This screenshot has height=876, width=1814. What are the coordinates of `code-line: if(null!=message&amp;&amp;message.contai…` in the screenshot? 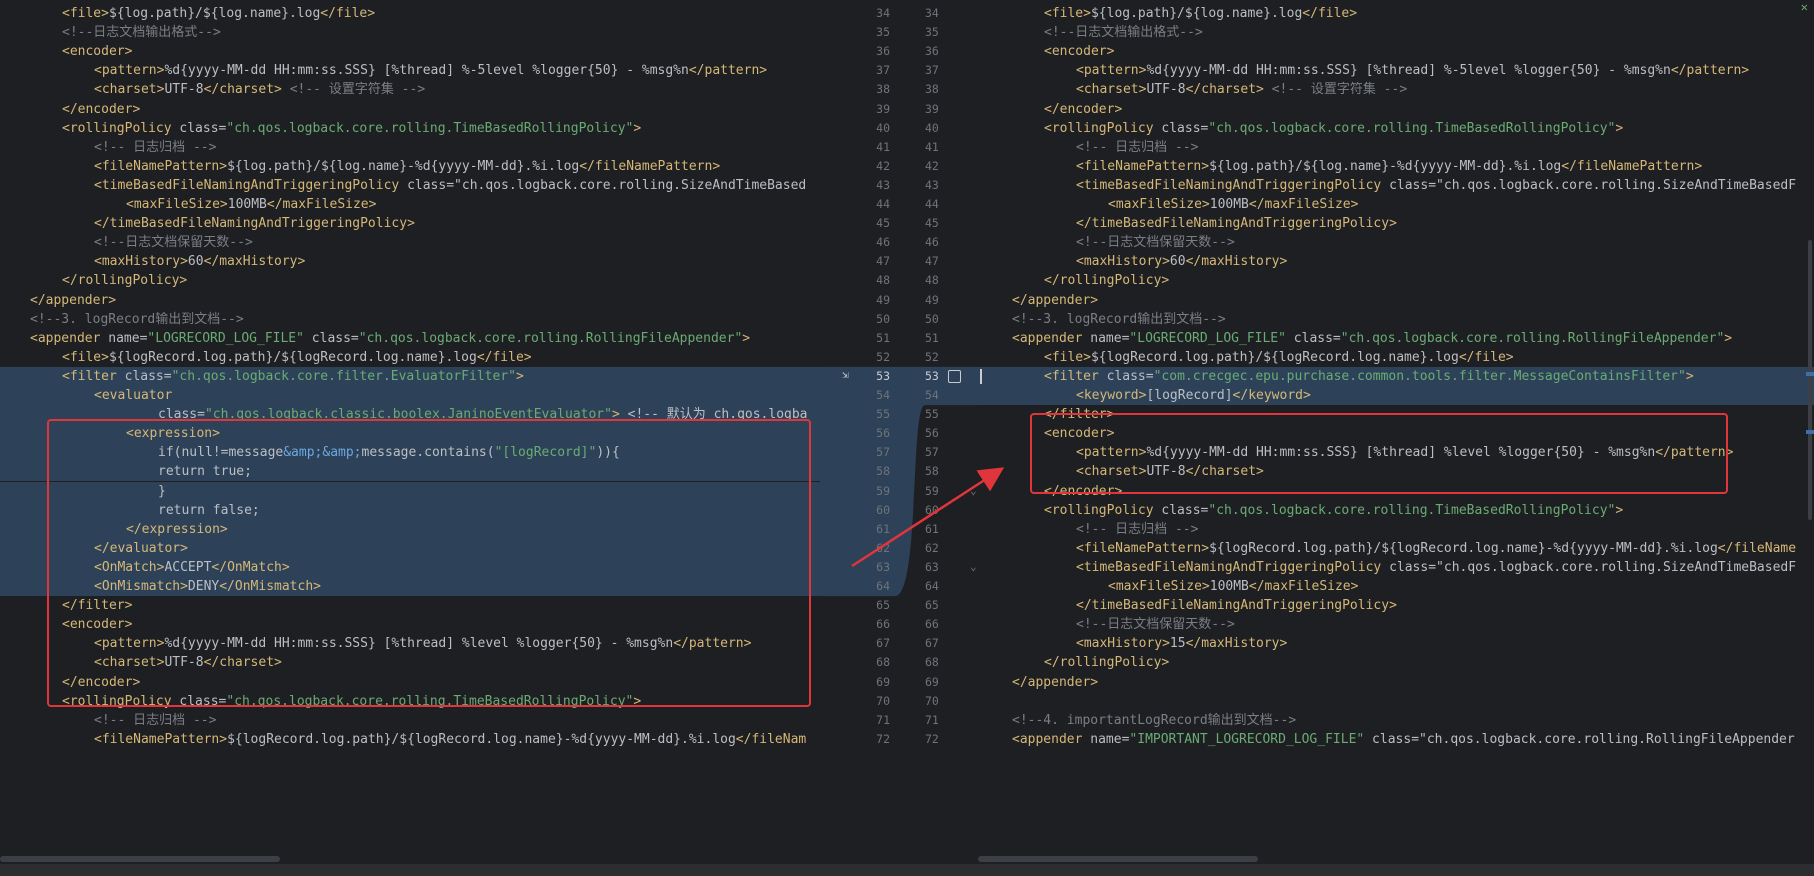 It's located at (410, 453).